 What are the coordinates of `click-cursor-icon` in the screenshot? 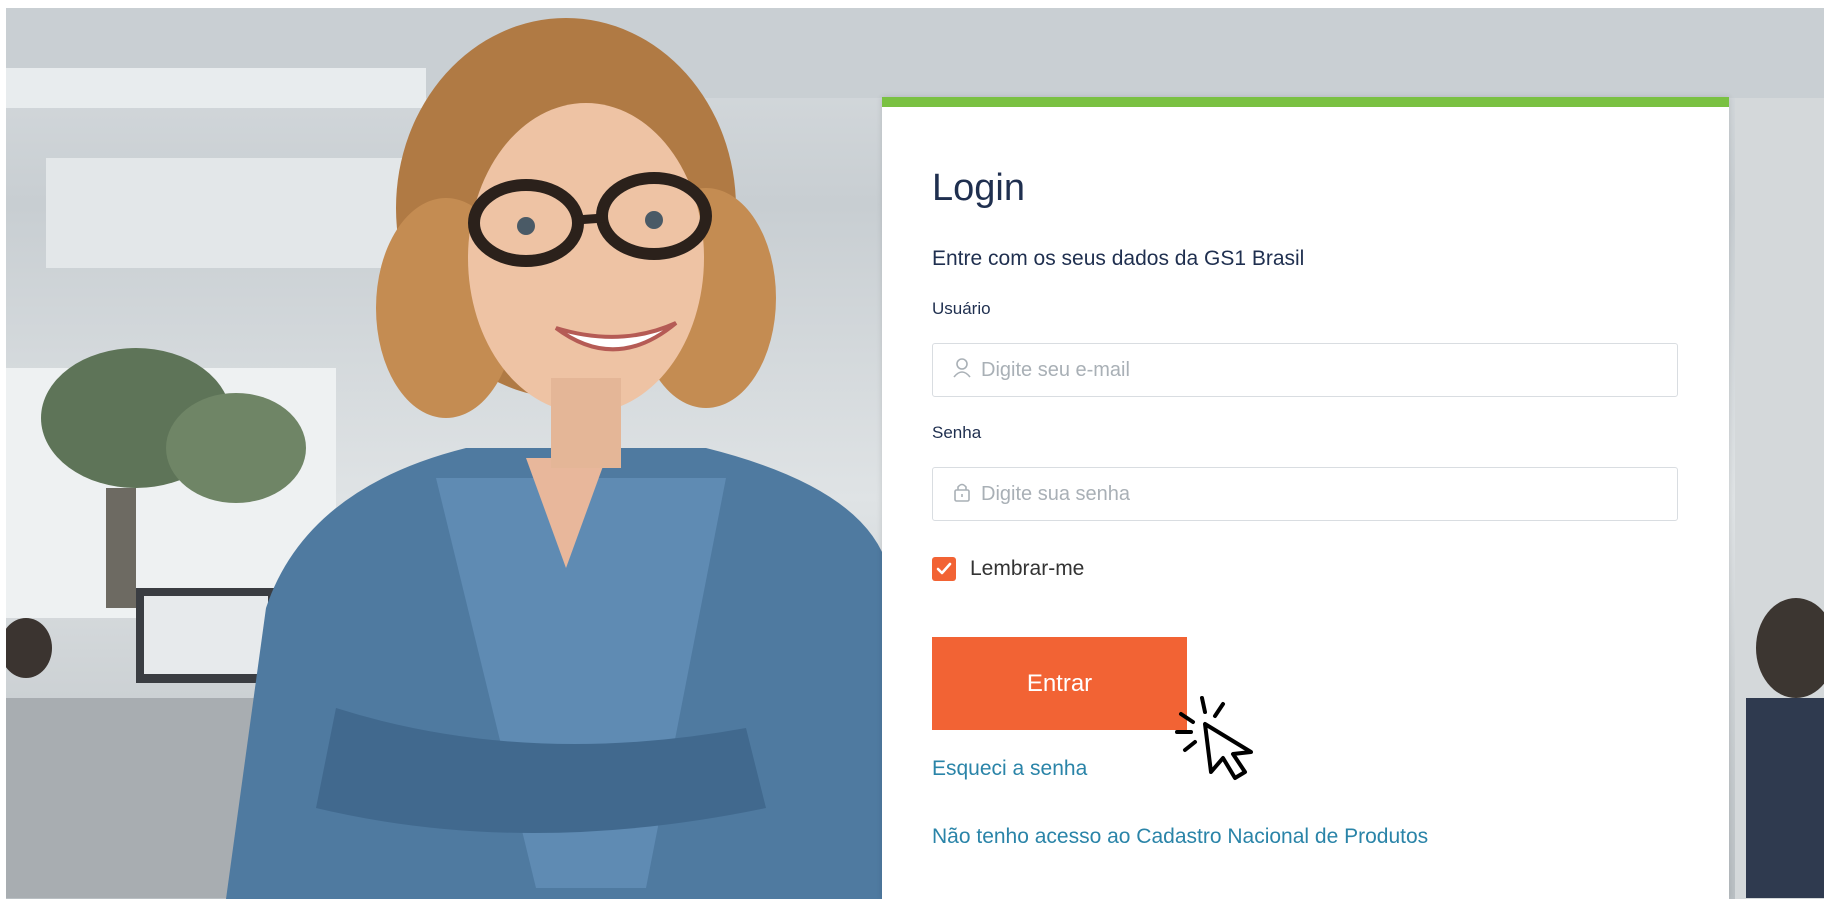 It's located at (1220, 741).